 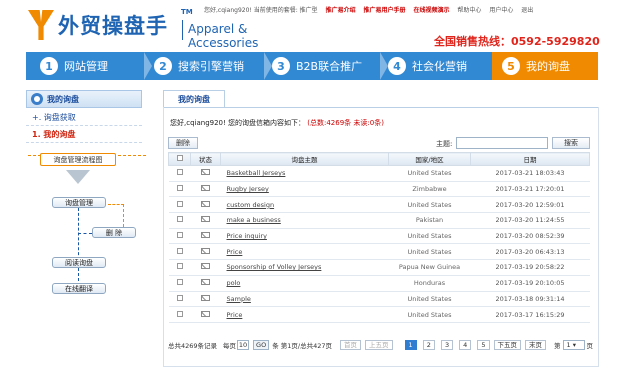 What do you see at coordinates (428, 345) in the screenshot?
I see `page-2-button: 2` at bounding box center [428, 345].